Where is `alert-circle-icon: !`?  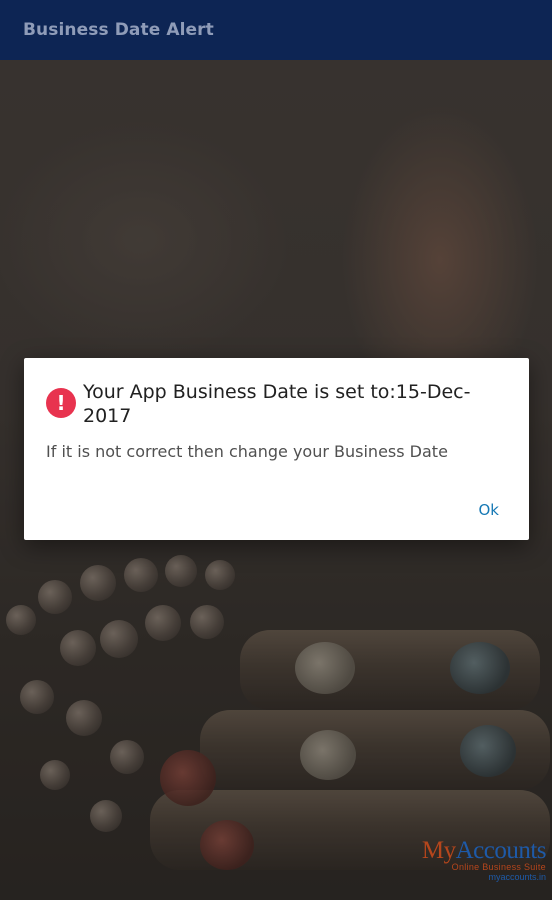
alert-circle-icon: ! is located at coordinates (61, 403).